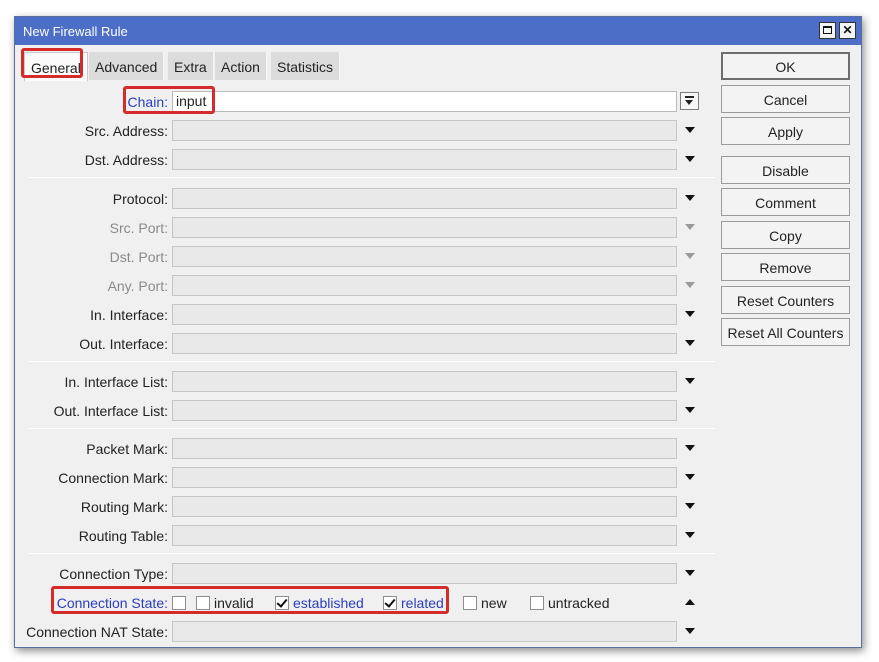 Image resolution: width=879 pixels, height=662 pixels. What do you see at coordinates (785, 202) in the screenshot?
I see `comment-button: Comment` at bounding box center [785, 202].